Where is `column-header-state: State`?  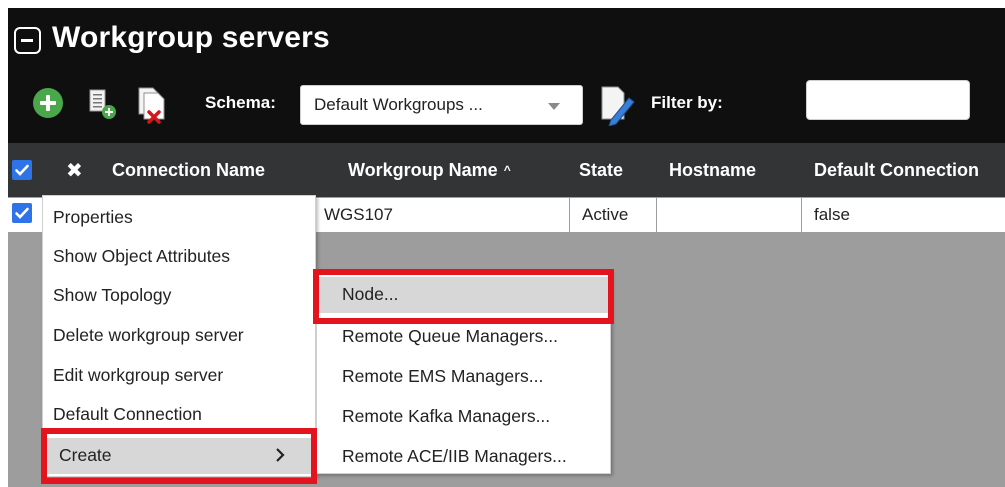 column-header-state: State is located at coordinates (601, 170).